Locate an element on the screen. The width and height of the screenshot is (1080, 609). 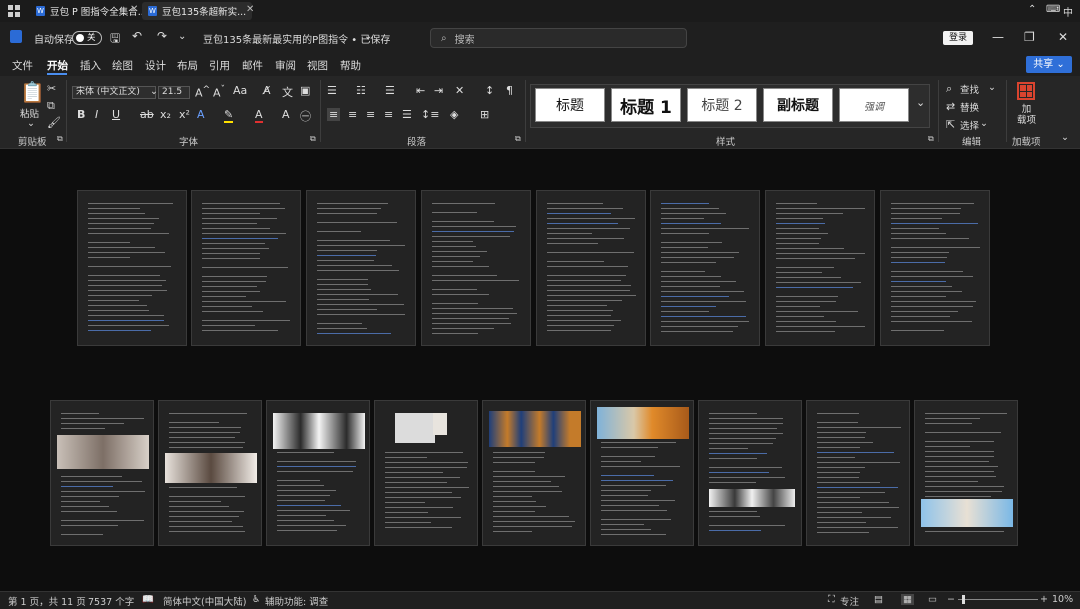
zoom-slider-handle is located at coordinates (963, 599).